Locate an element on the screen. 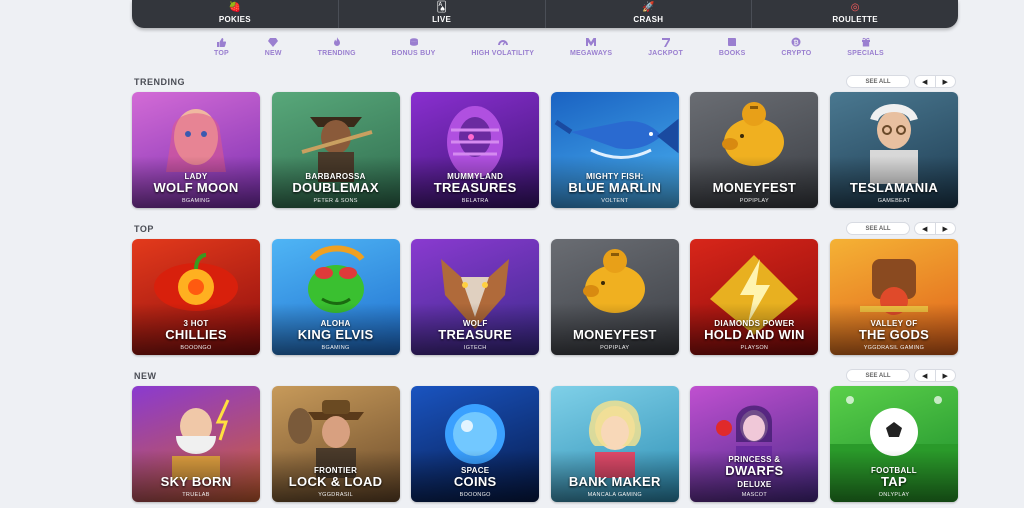 The width and height of the screenshot is (1024, 508). game-title: COINS is located at coordinates (475, 481).